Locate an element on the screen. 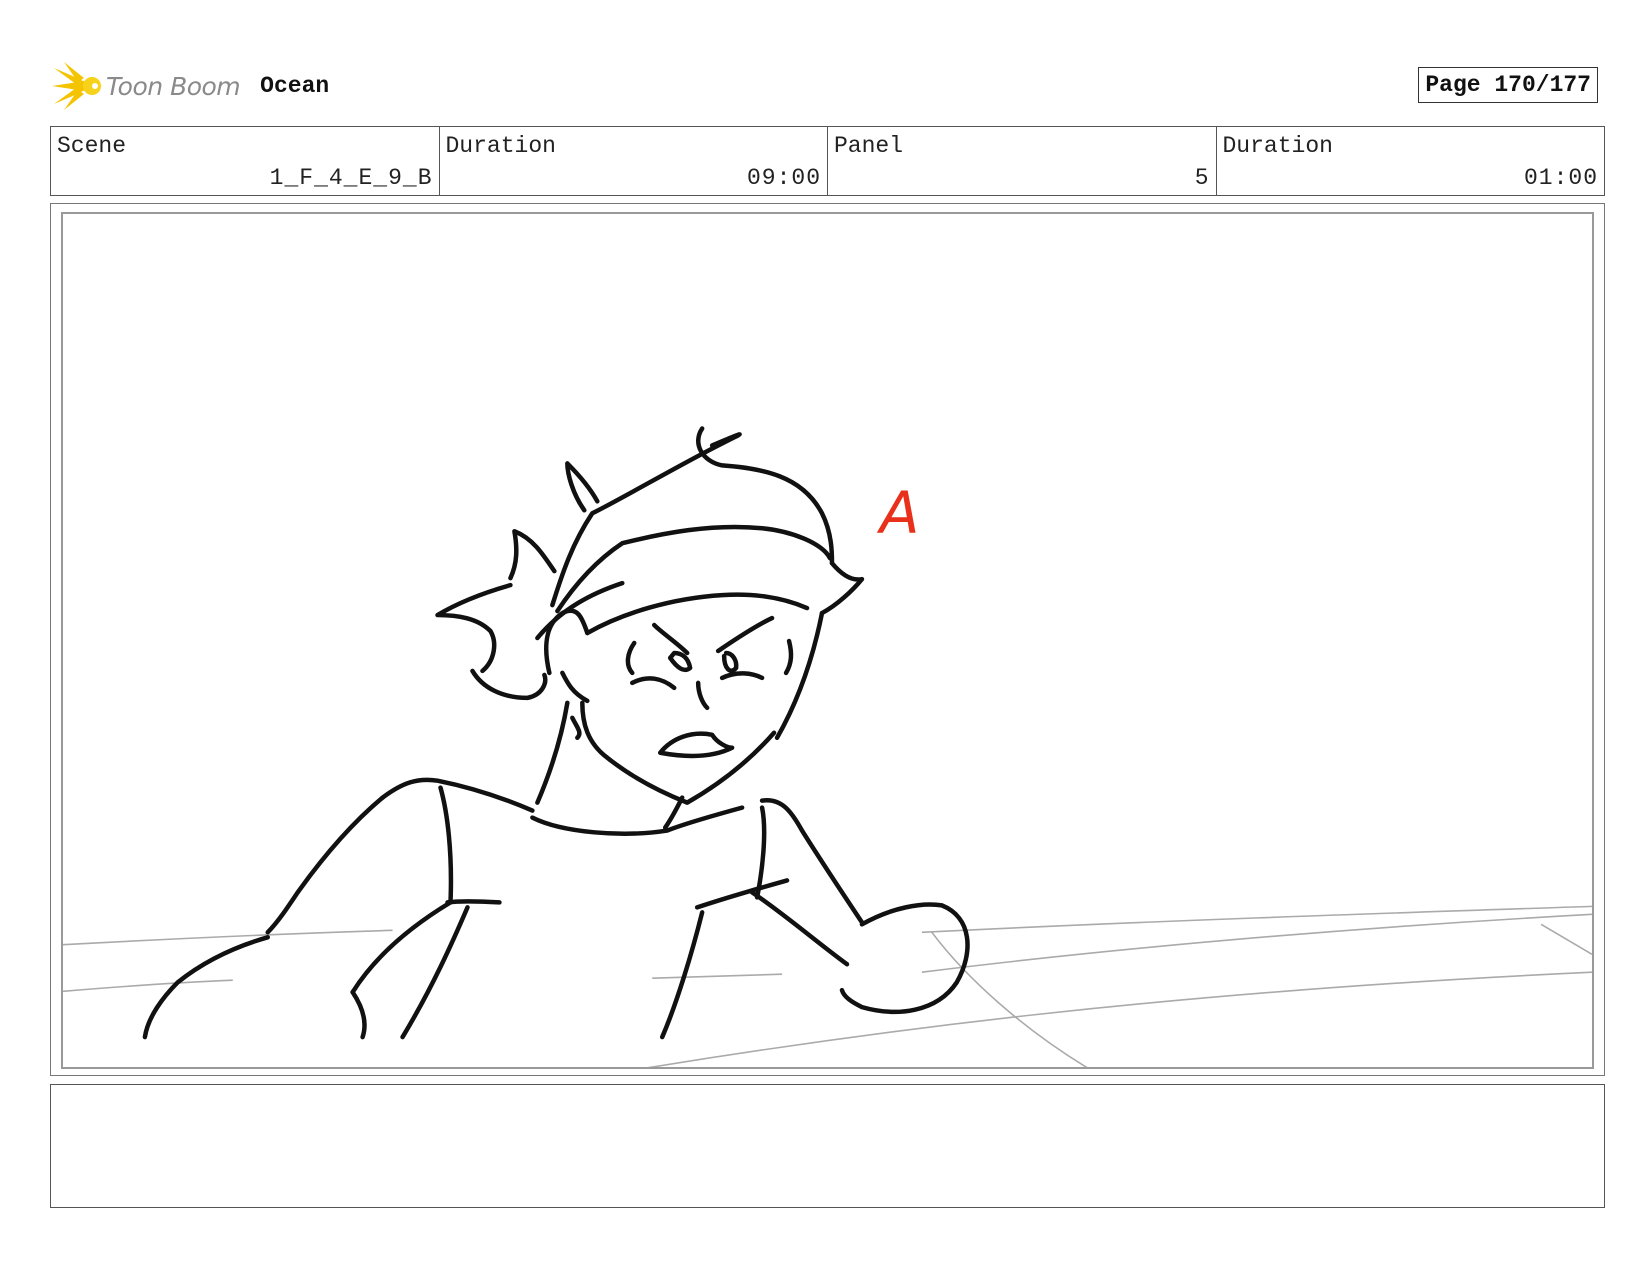  project-title: Ocean is located at coordinates (295, 86).